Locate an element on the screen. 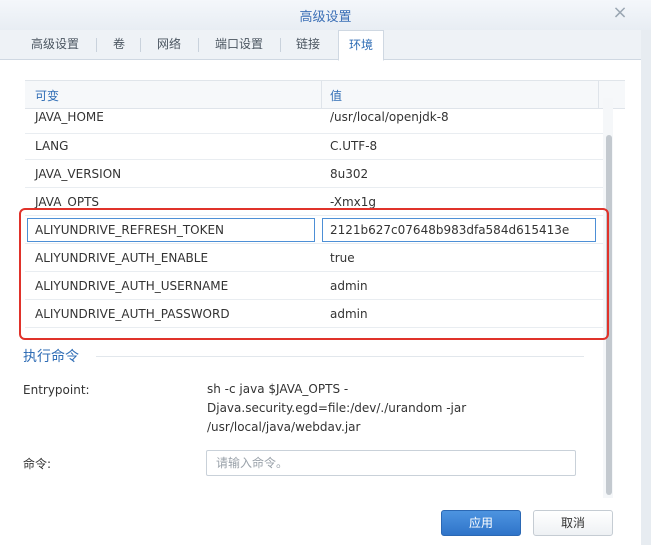  entrypoint-label: Entrypoint: is located at coordinates (56, 390).